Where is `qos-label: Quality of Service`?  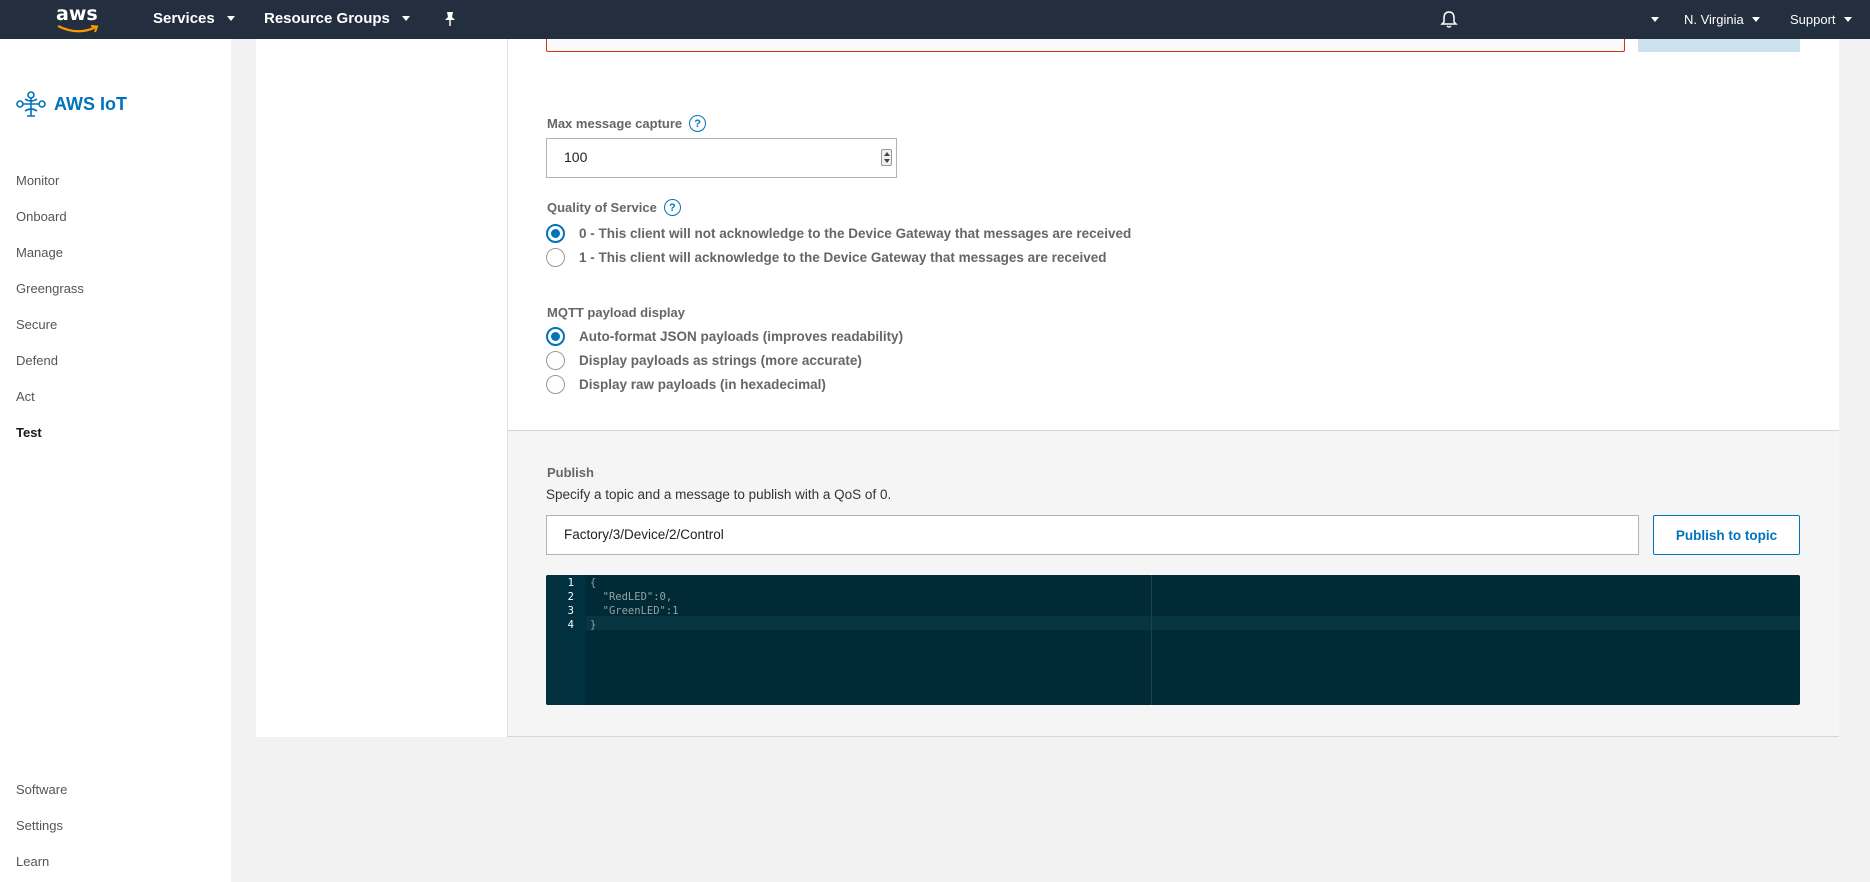 qos-label: Quality of Service is located at coordinates (602, 207).